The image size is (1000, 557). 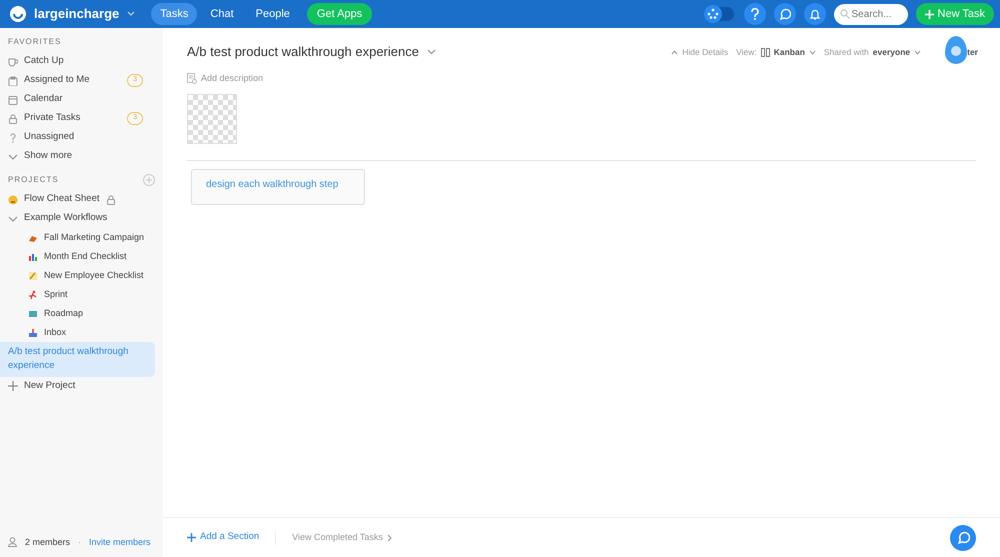 What do you see at coordinates (33, 295) in the screenshot?
I see `runner-icon` at bounding box center [33, 295].